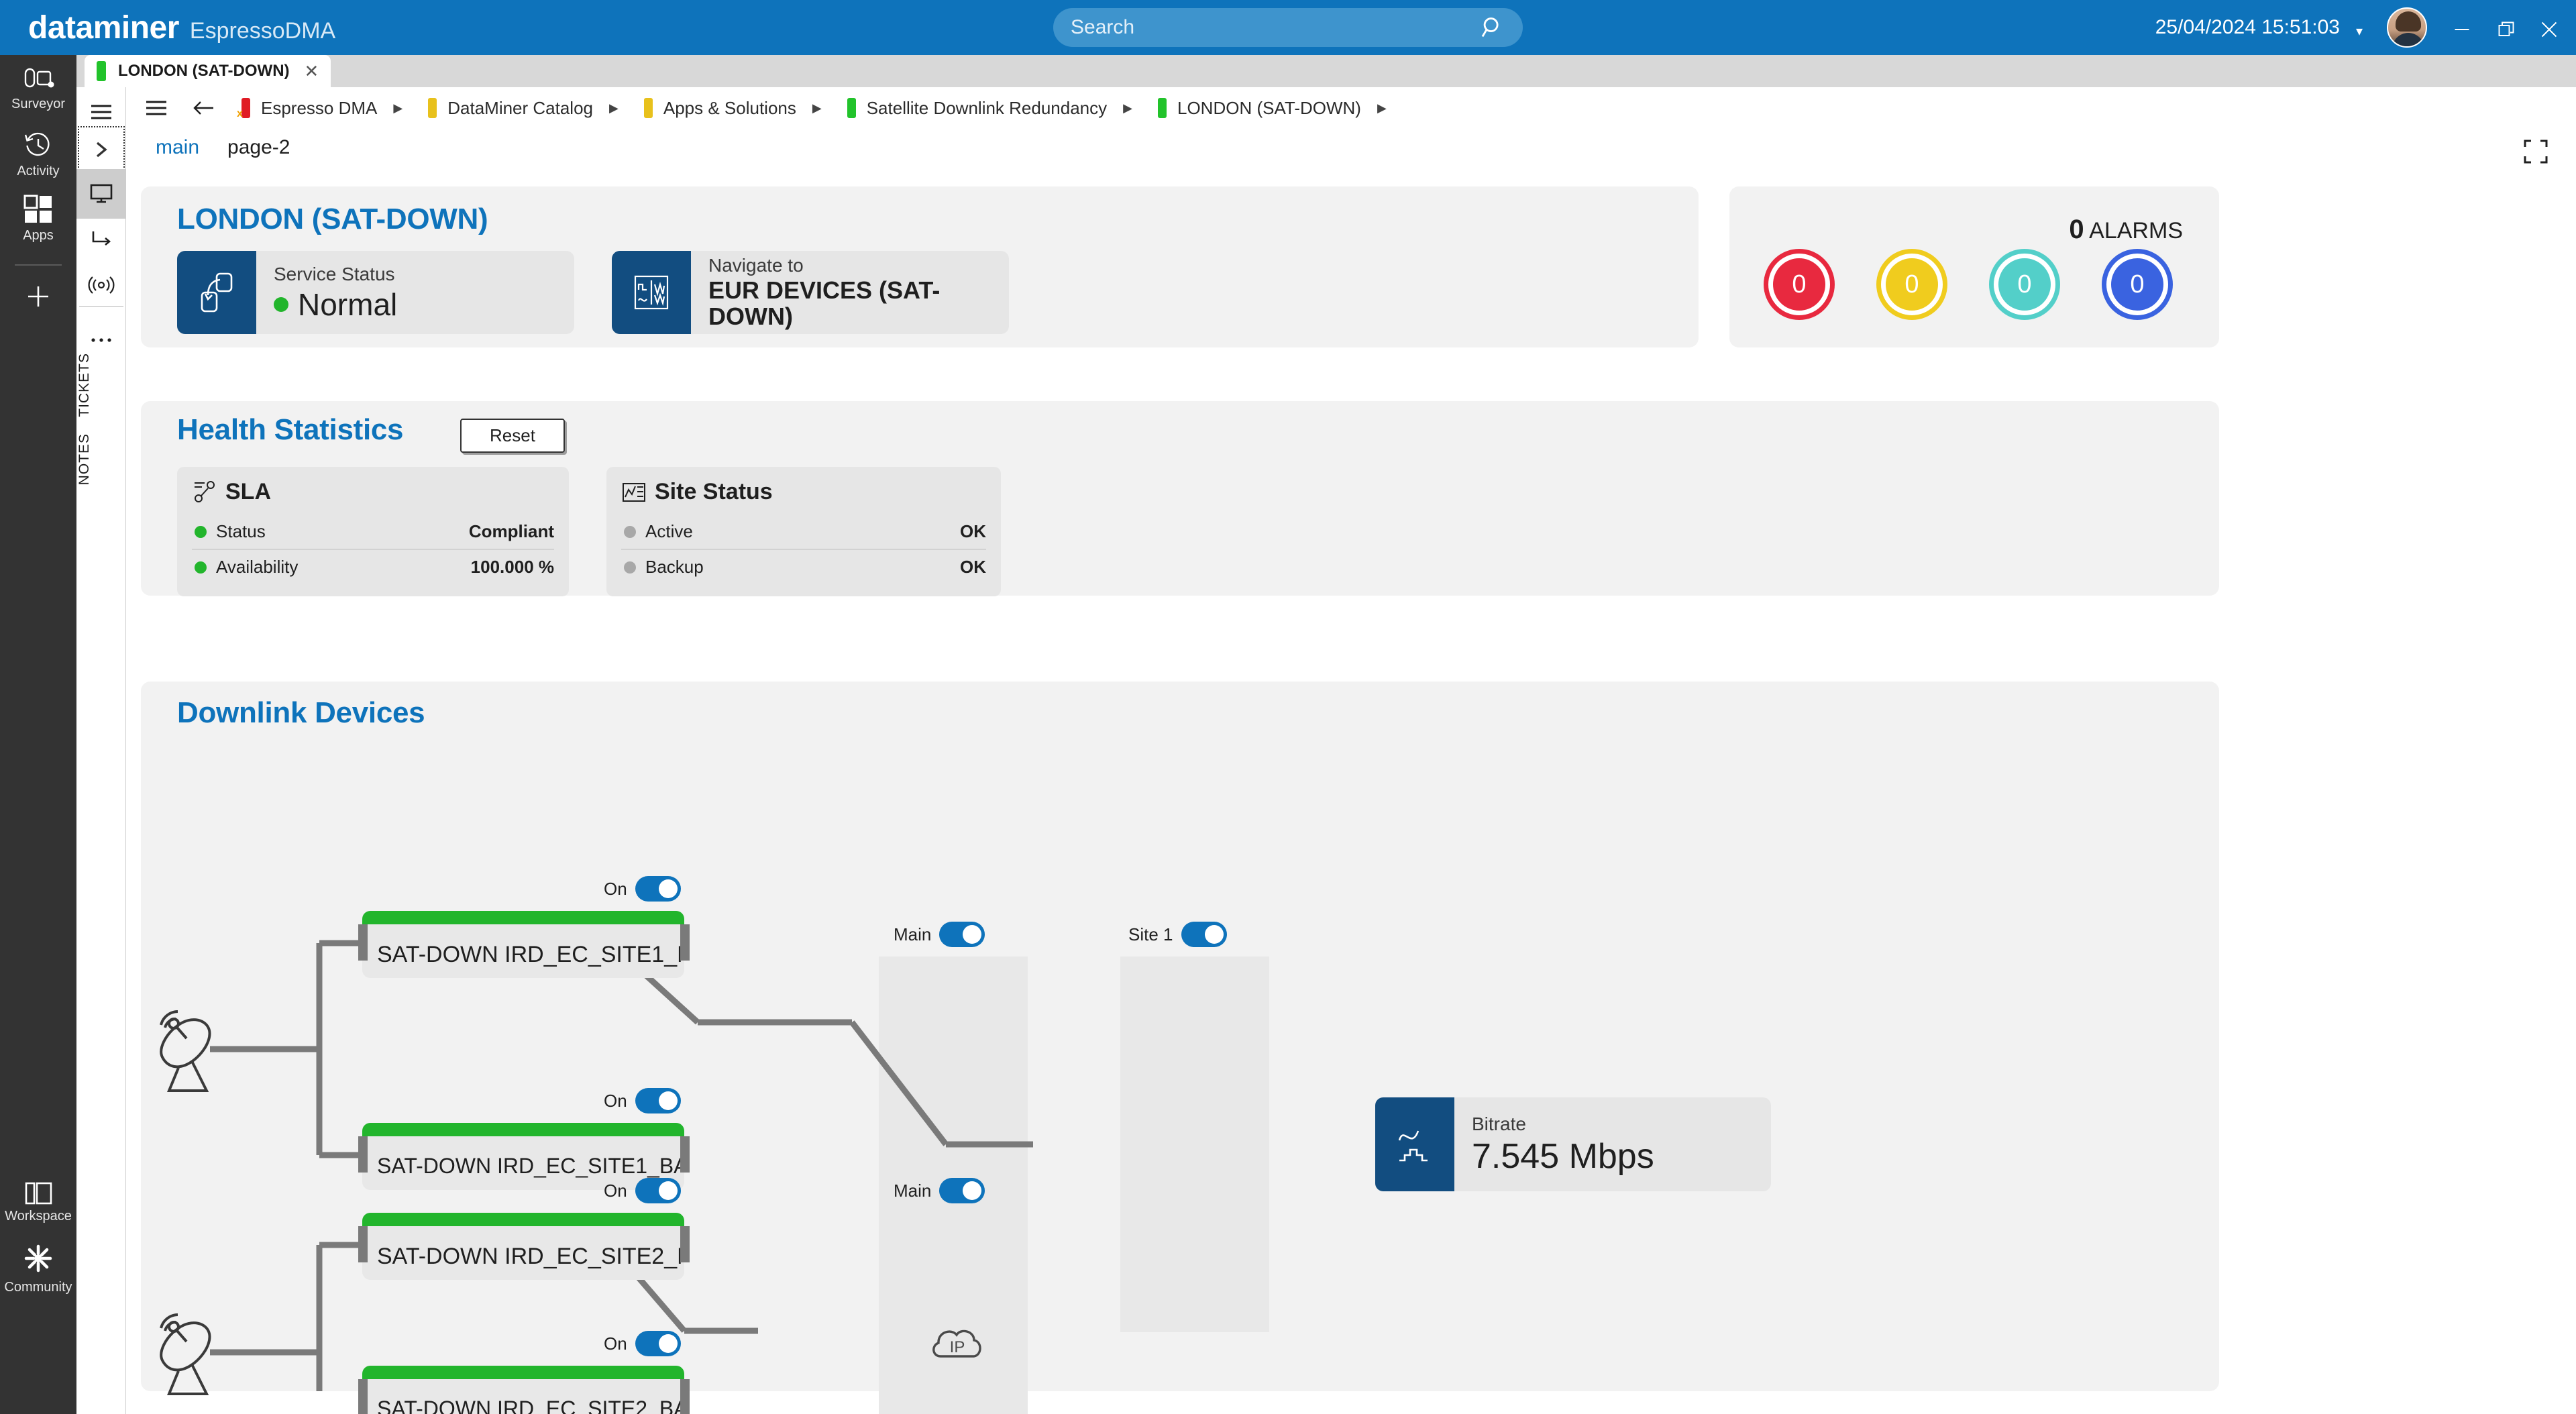 This screenshot has height=1414, width=2576. What do you see at coordinates (185, 1051) in the screenshot?
I see `satellite-dish-icon` at bounding box center [185, 1051].